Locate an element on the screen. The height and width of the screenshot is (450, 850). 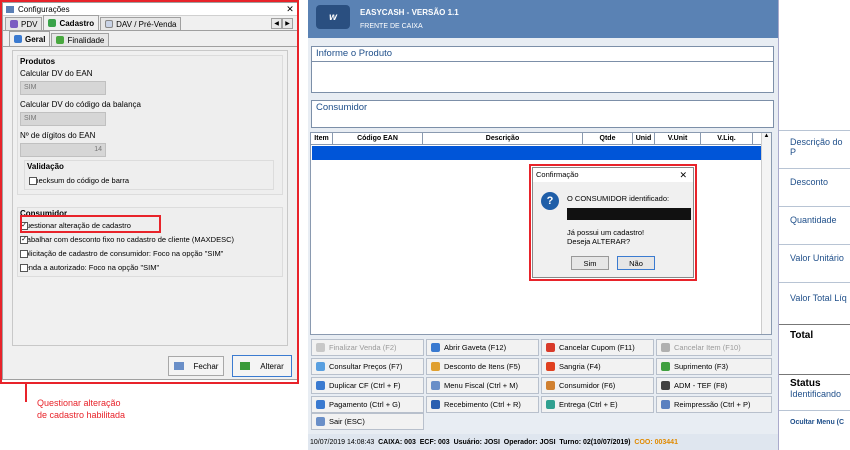
flag-icon is located at coordinates (550, 347).